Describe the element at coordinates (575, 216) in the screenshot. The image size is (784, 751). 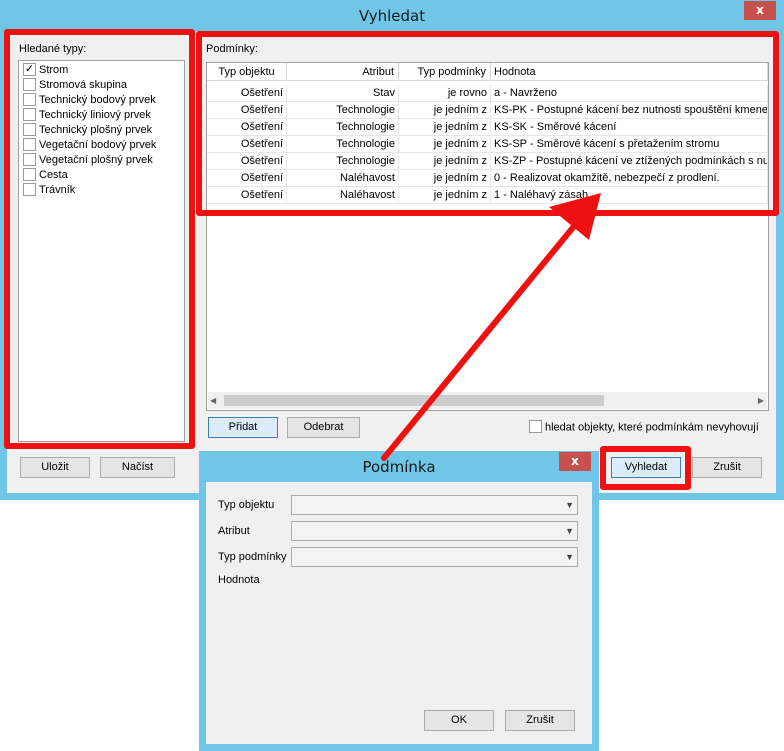
I see `arrow-head` at that location.